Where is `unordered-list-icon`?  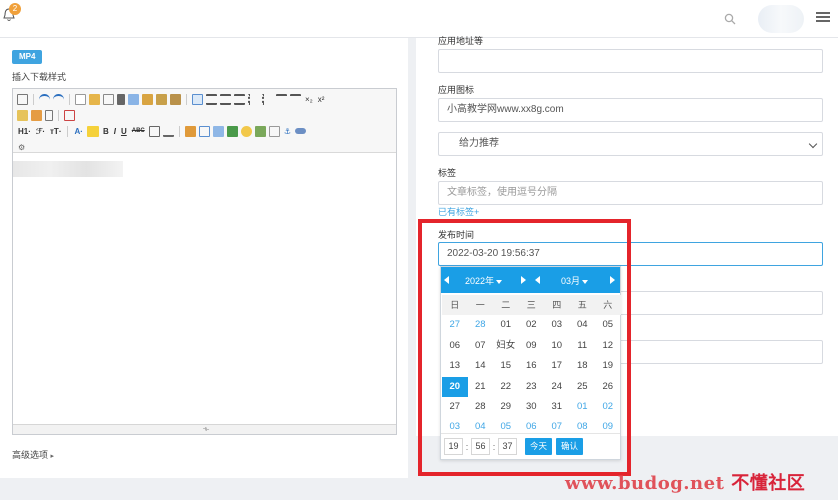
unordered-list-icon is located at coordinates (267, 99).